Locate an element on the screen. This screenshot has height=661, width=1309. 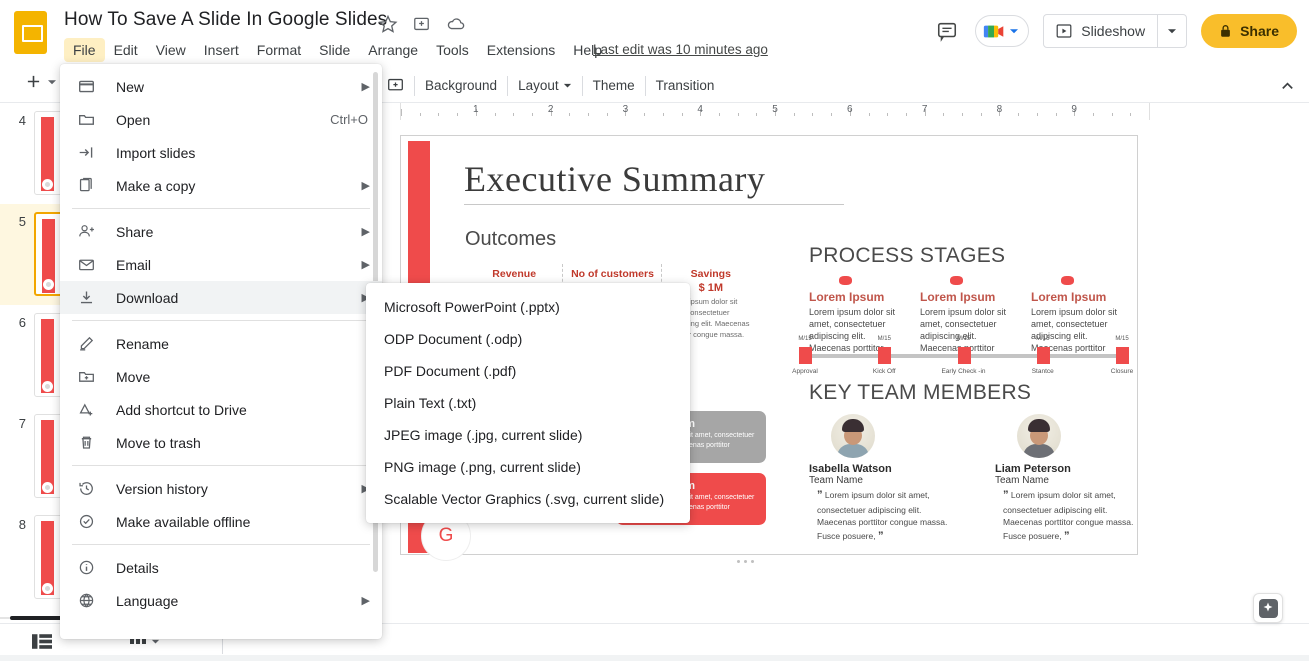
download-option: ODP Document (.odp) is located at coordinates (528, 339).